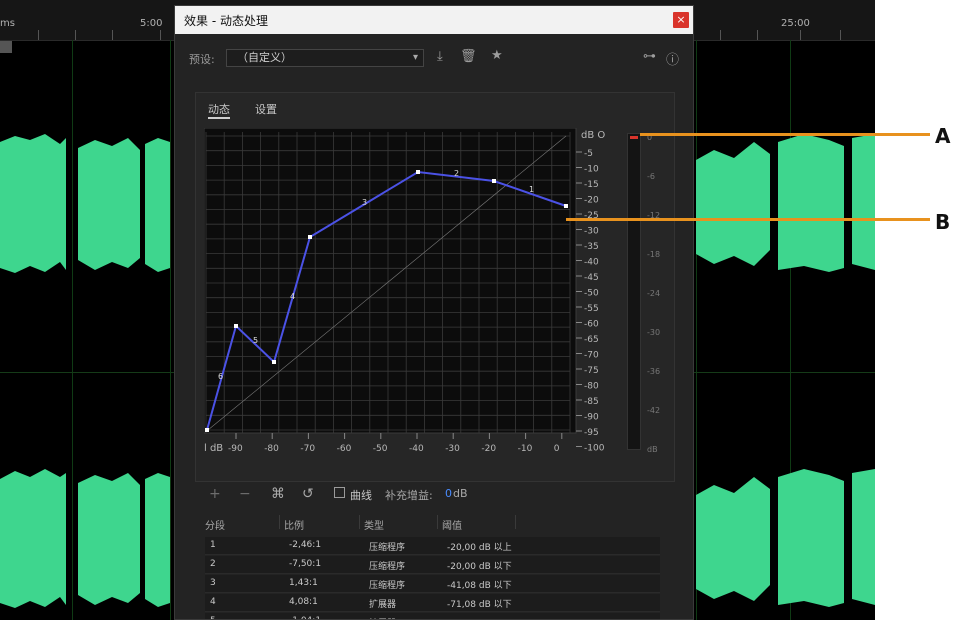 The width and height of the screenshot is (960, 620). Describe the element at coordinates (213, 583) in the screenshot. I see `table-cell: 3` at that location.